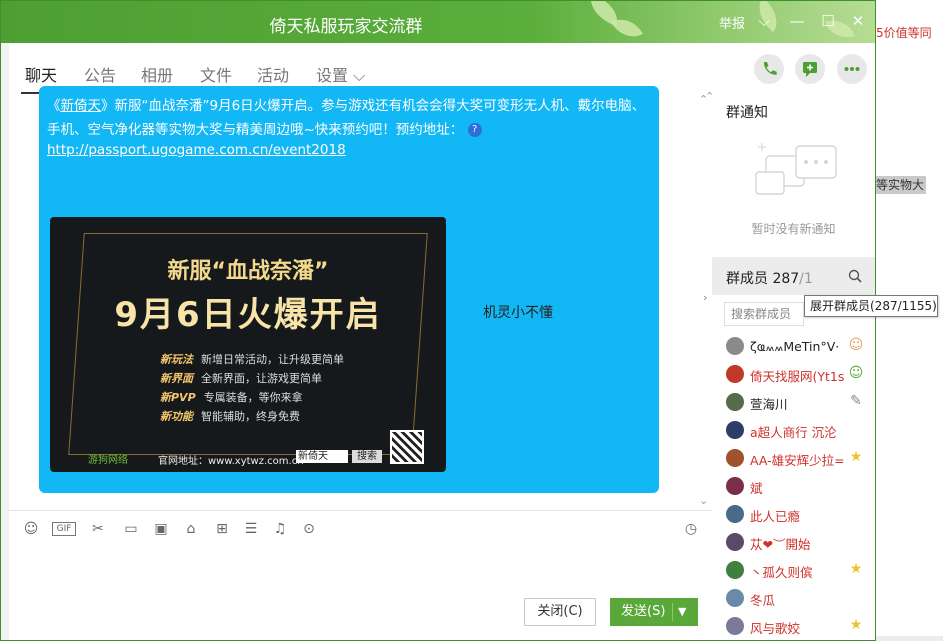 The image size is (943, 641). What do you see at coordinates (280, 529) in the screenshot?
I see `bell-icon: ♫` at bounding box center [280, 529].